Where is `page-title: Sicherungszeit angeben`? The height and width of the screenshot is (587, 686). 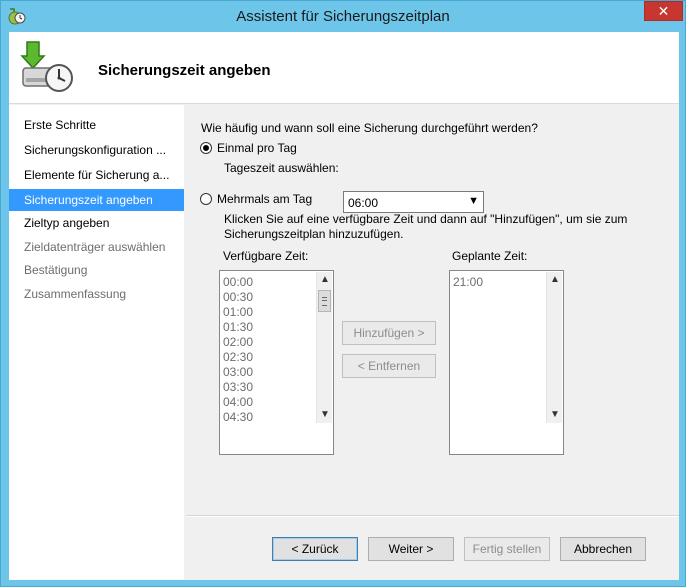
page-title: Sicherungszeit angeben is located at coordinates (184, 70).